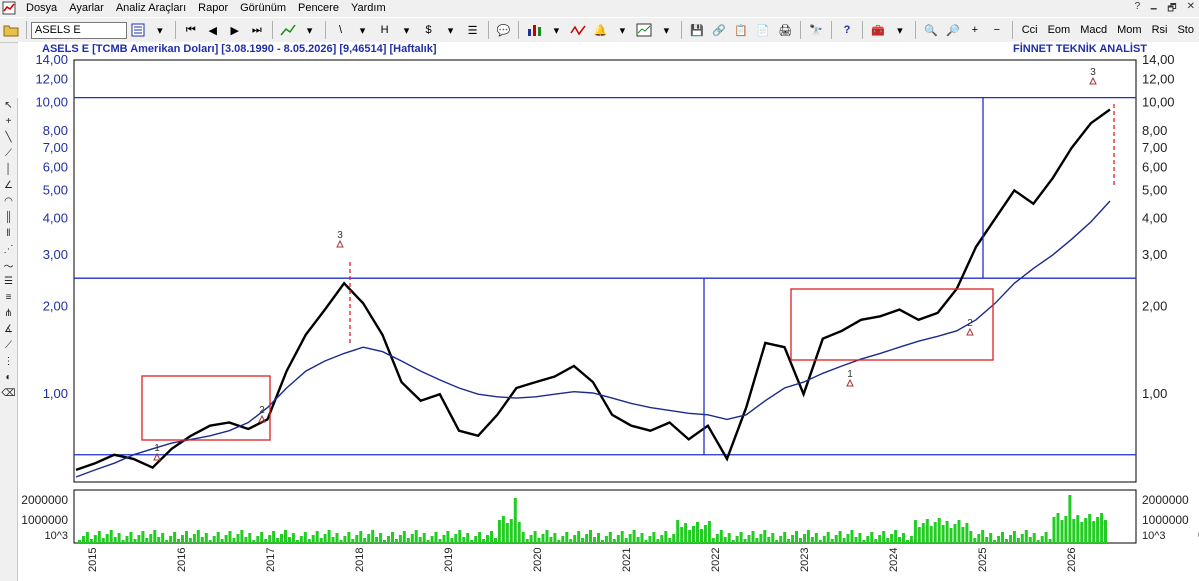  What do you see at coordinates (816, 30) in the screenshot?
I see `binoculars-icon: 🔭` at bounding box center [816, 30].